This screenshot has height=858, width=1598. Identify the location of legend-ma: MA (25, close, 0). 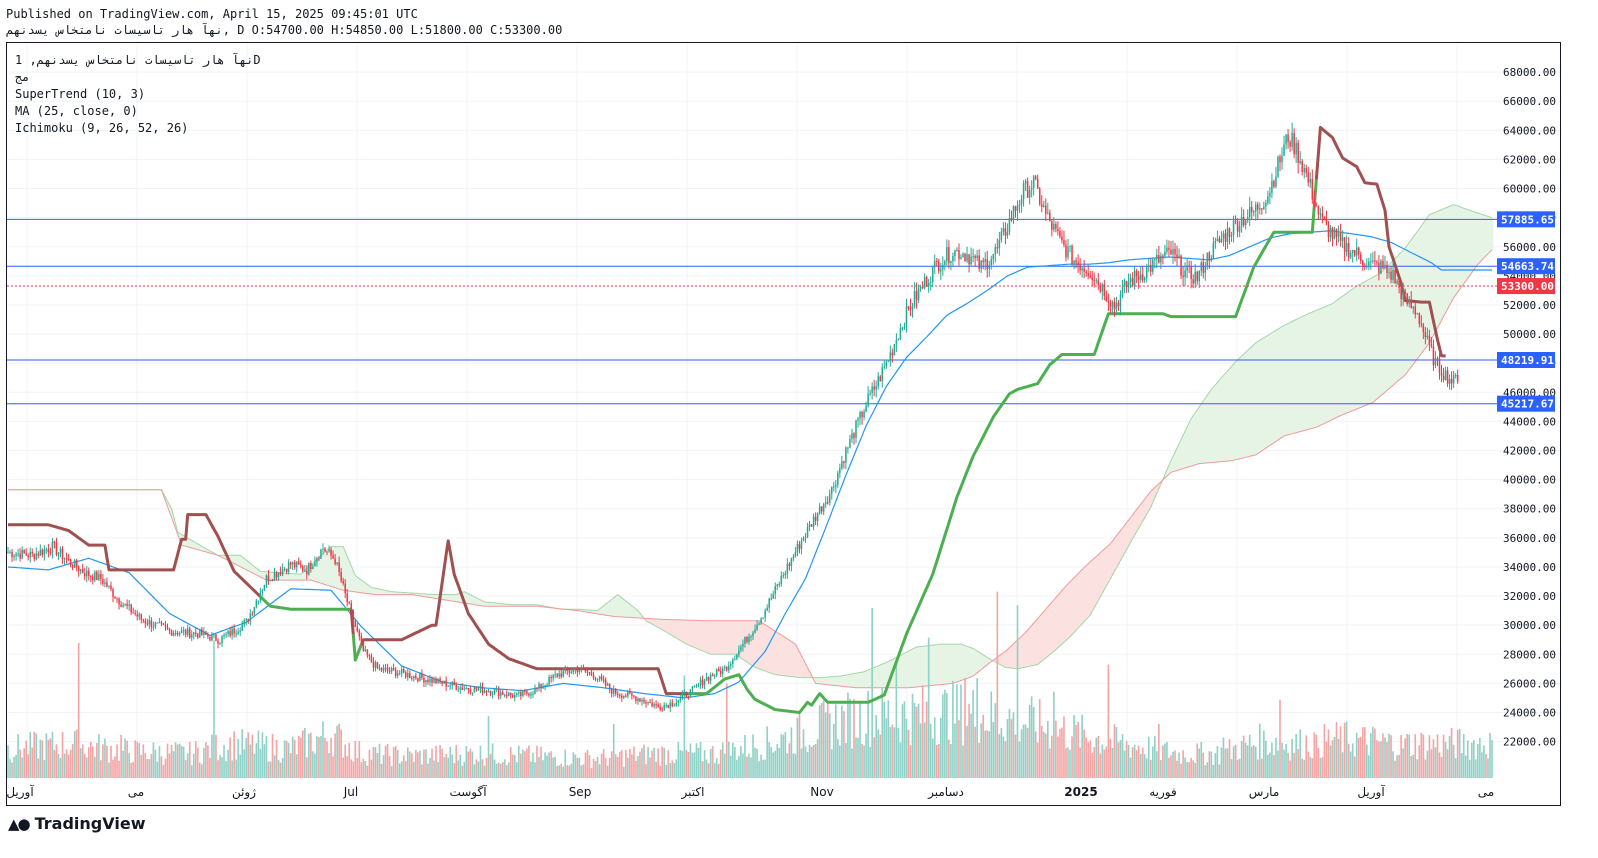
(76, 111).